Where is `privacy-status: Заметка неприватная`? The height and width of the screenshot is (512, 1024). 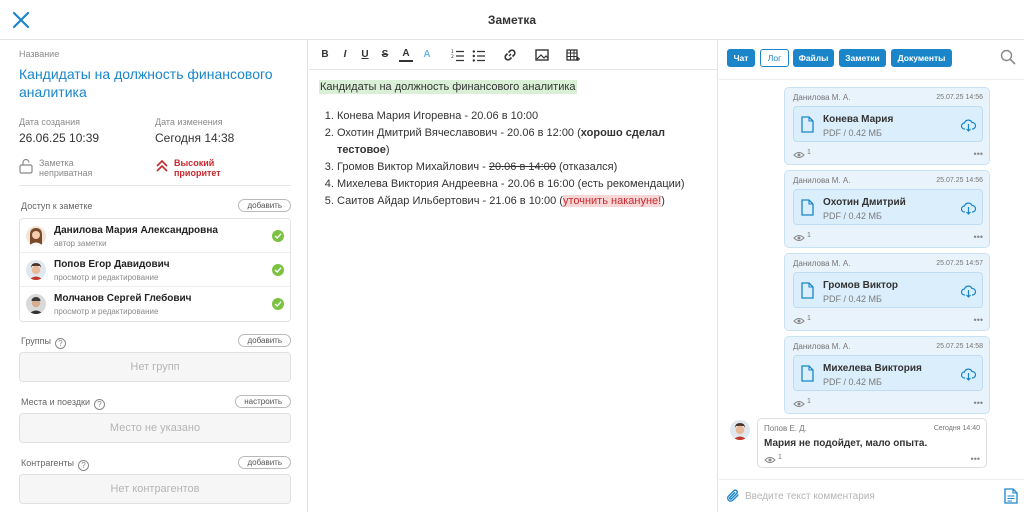 privacy-status: Заметка неприватная is located at coordinates (65, 168).